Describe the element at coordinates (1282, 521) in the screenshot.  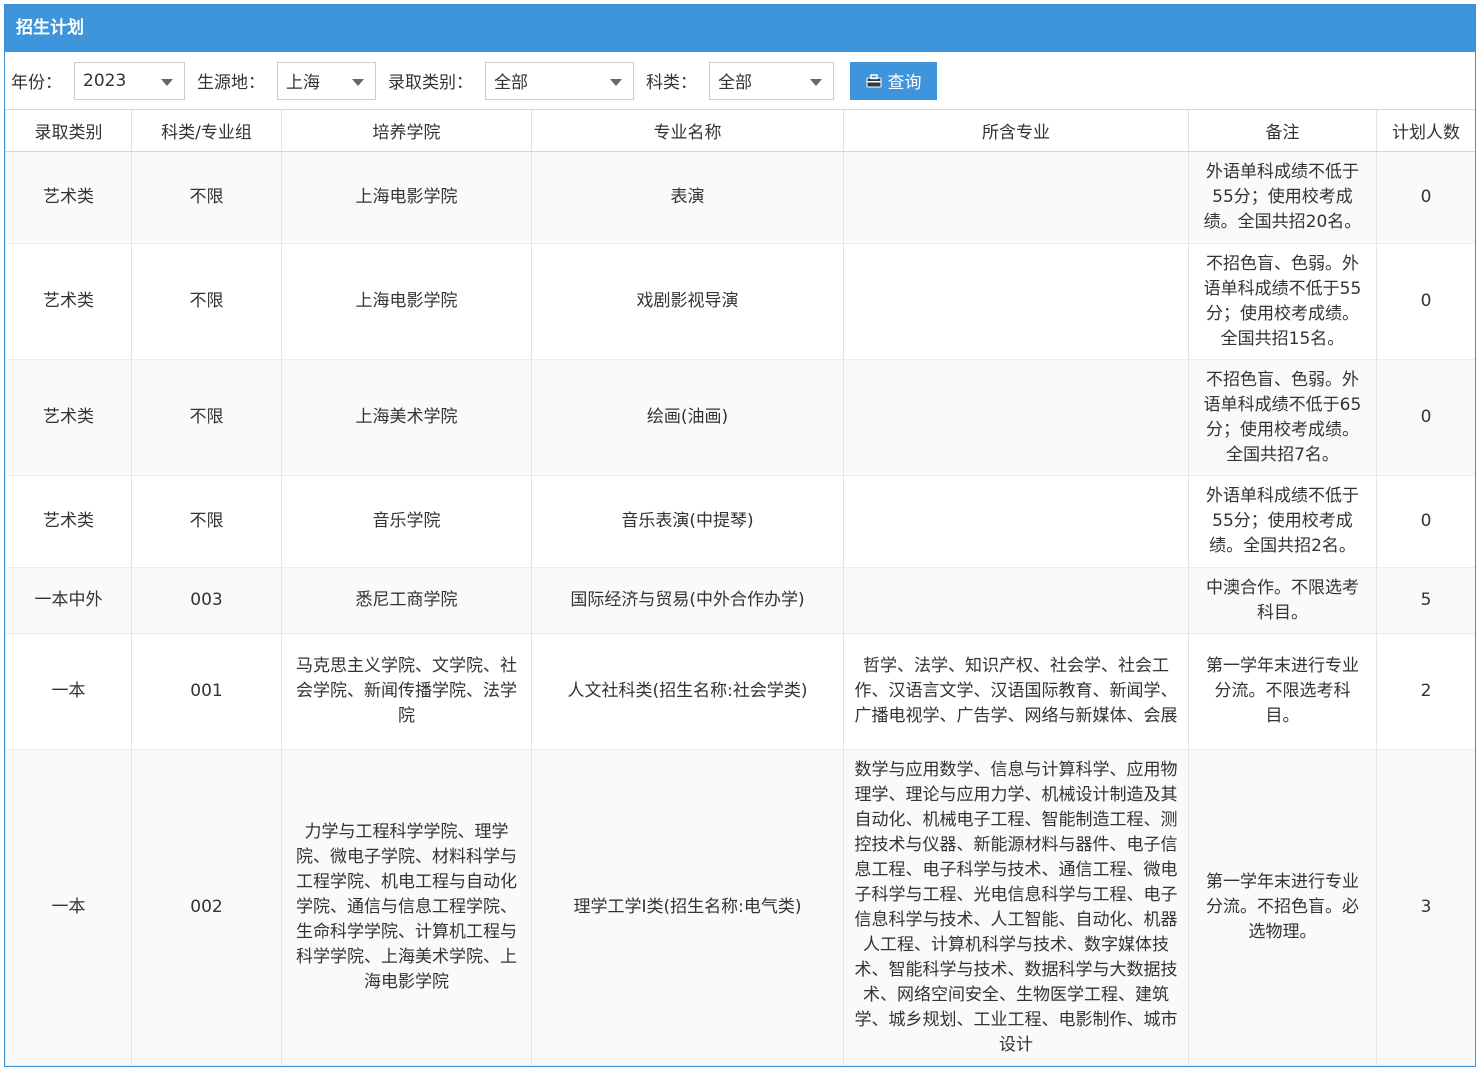
I see `remarks-cell: 外语单科成绩不低于55分；使用校考成绩。全国共招2名。` at that location.